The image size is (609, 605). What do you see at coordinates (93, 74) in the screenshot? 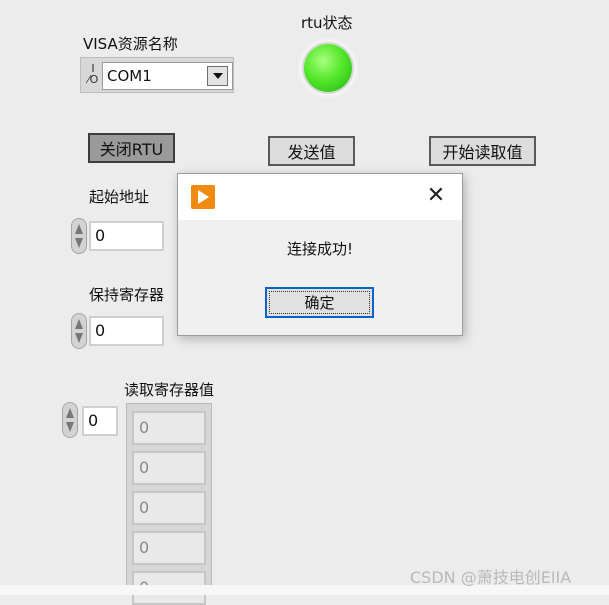
I see `io-icon: I ⁄O` at bounding box center [93, 74].